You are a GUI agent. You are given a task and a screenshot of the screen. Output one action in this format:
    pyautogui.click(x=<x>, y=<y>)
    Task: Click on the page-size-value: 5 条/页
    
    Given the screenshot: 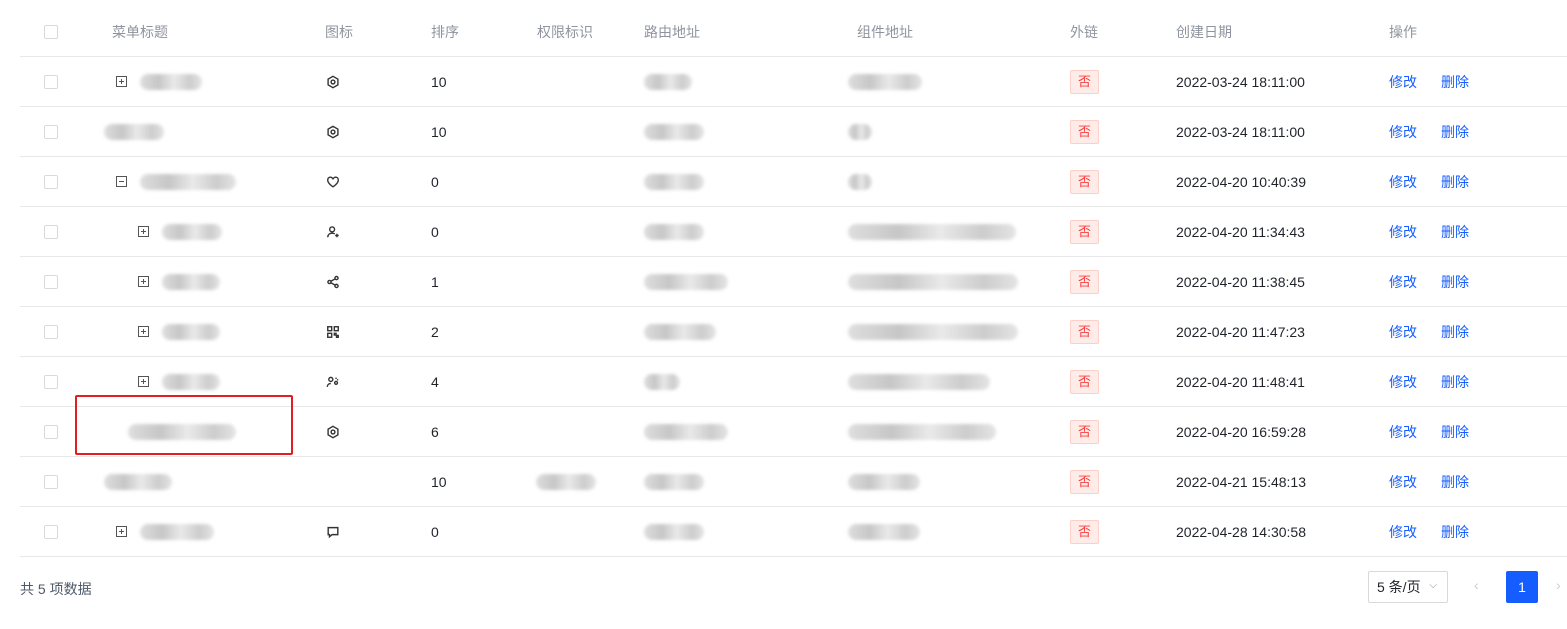 What is the action you would take?
    pyautogui.click(x=1399, y=587)
    